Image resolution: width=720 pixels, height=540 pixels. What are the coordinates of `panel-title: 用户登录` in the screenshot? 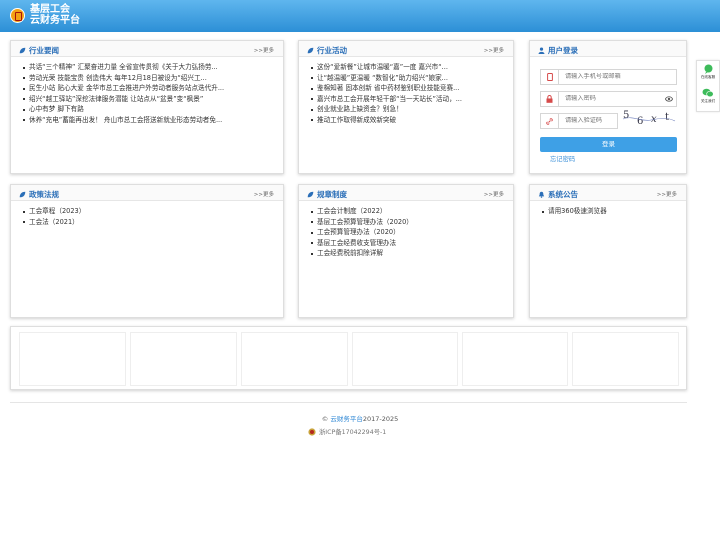 It's located at (563, 50).